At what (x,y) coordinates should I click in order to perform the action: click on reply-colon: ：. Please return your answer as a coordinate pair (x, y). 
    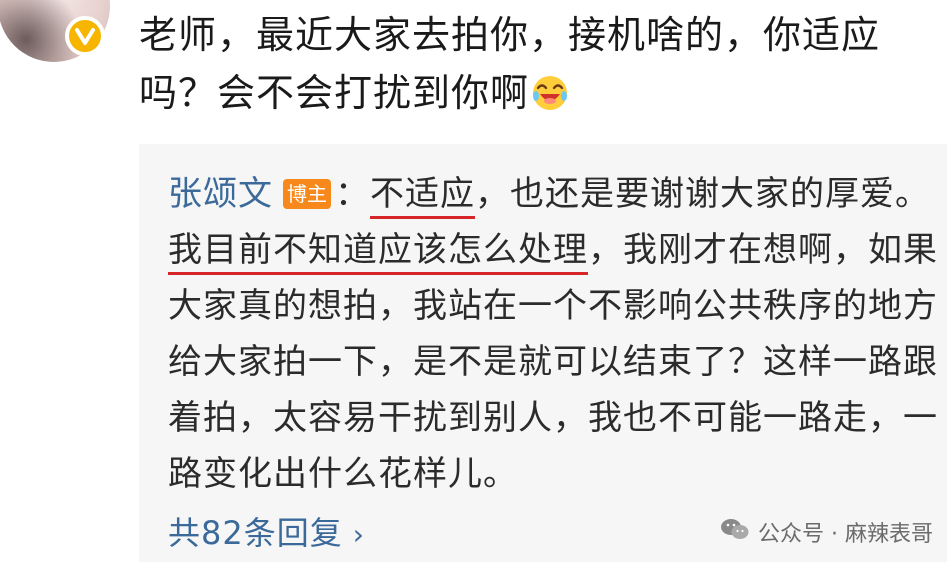
    Looking at the image, I should click on (352, 194).